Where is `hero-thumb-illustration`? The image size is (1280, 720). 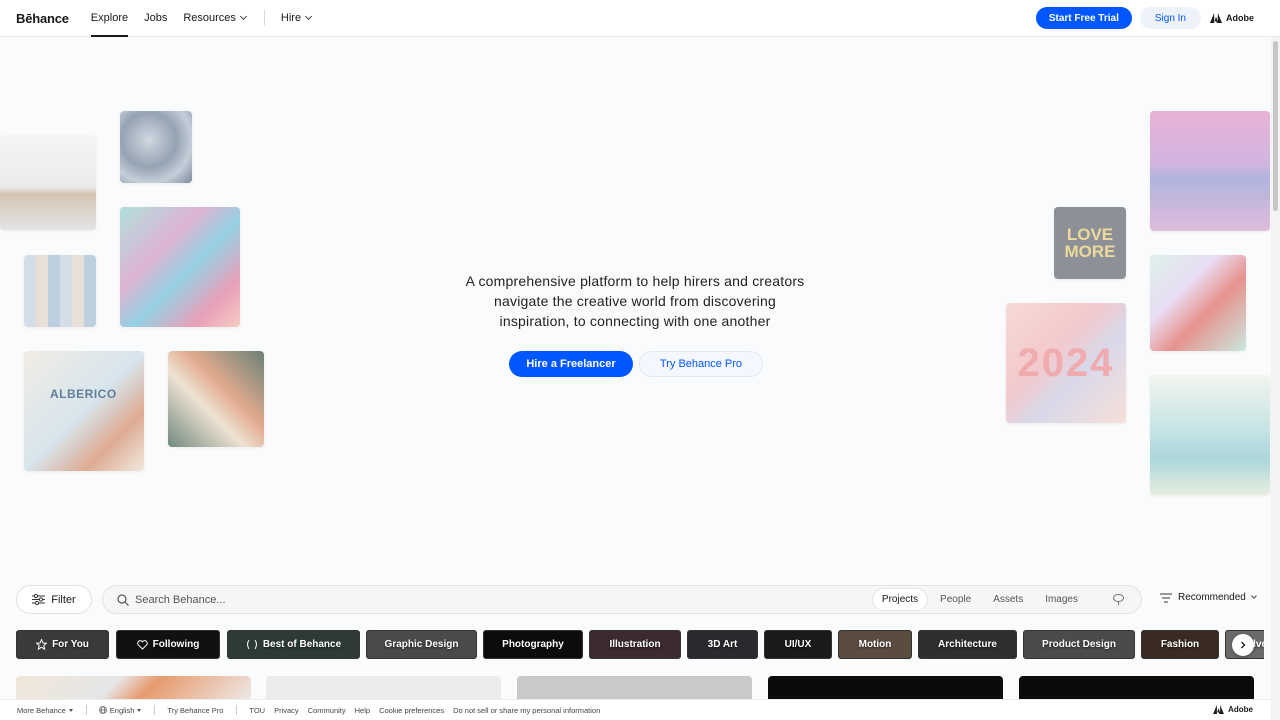 hero-thumb-illustration is located at coordinates (180, 267).